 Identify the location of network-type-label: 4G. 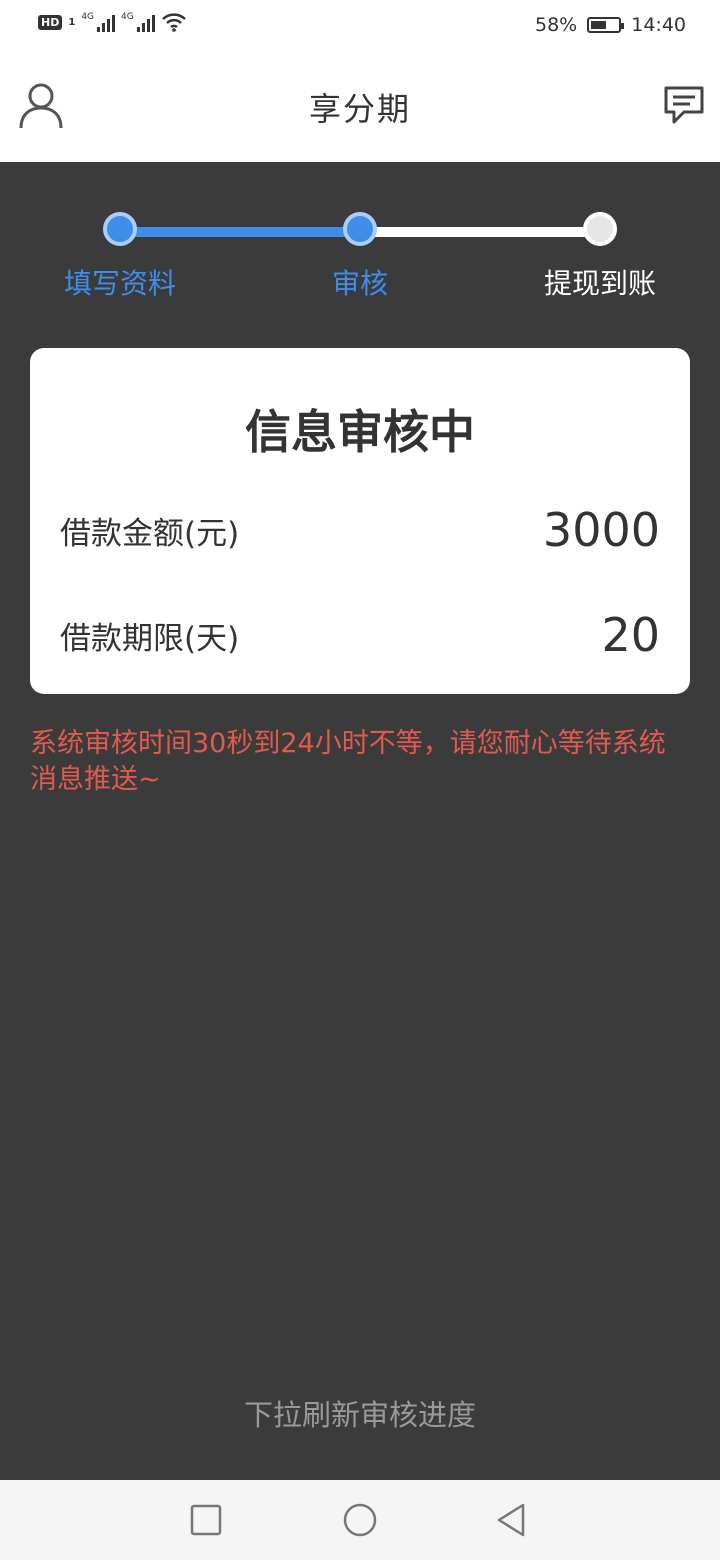
(88, 17).